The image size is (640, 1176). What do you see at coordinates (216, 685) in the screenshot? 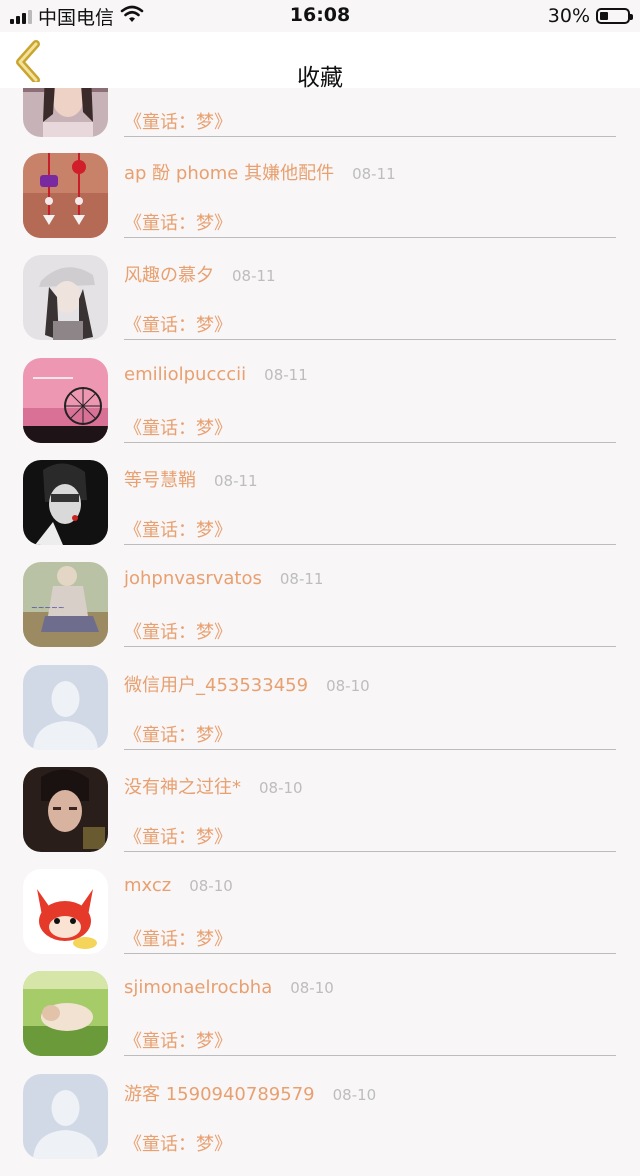
I see `item-name: 微信用户_453533459` at bounding box center [216, 685].